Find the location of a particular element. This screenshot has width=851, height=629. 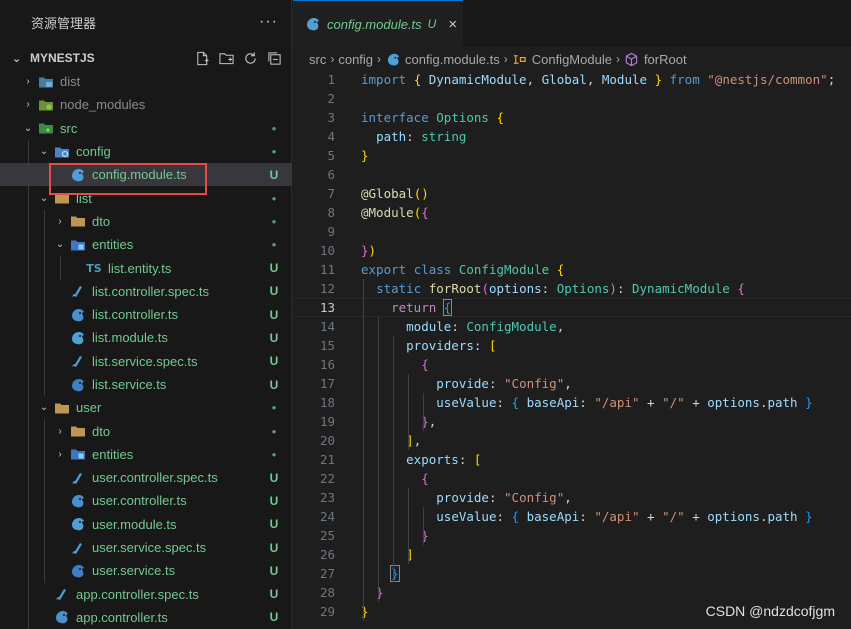

code-line: 4 path: string is located at coordinates (572, 136).